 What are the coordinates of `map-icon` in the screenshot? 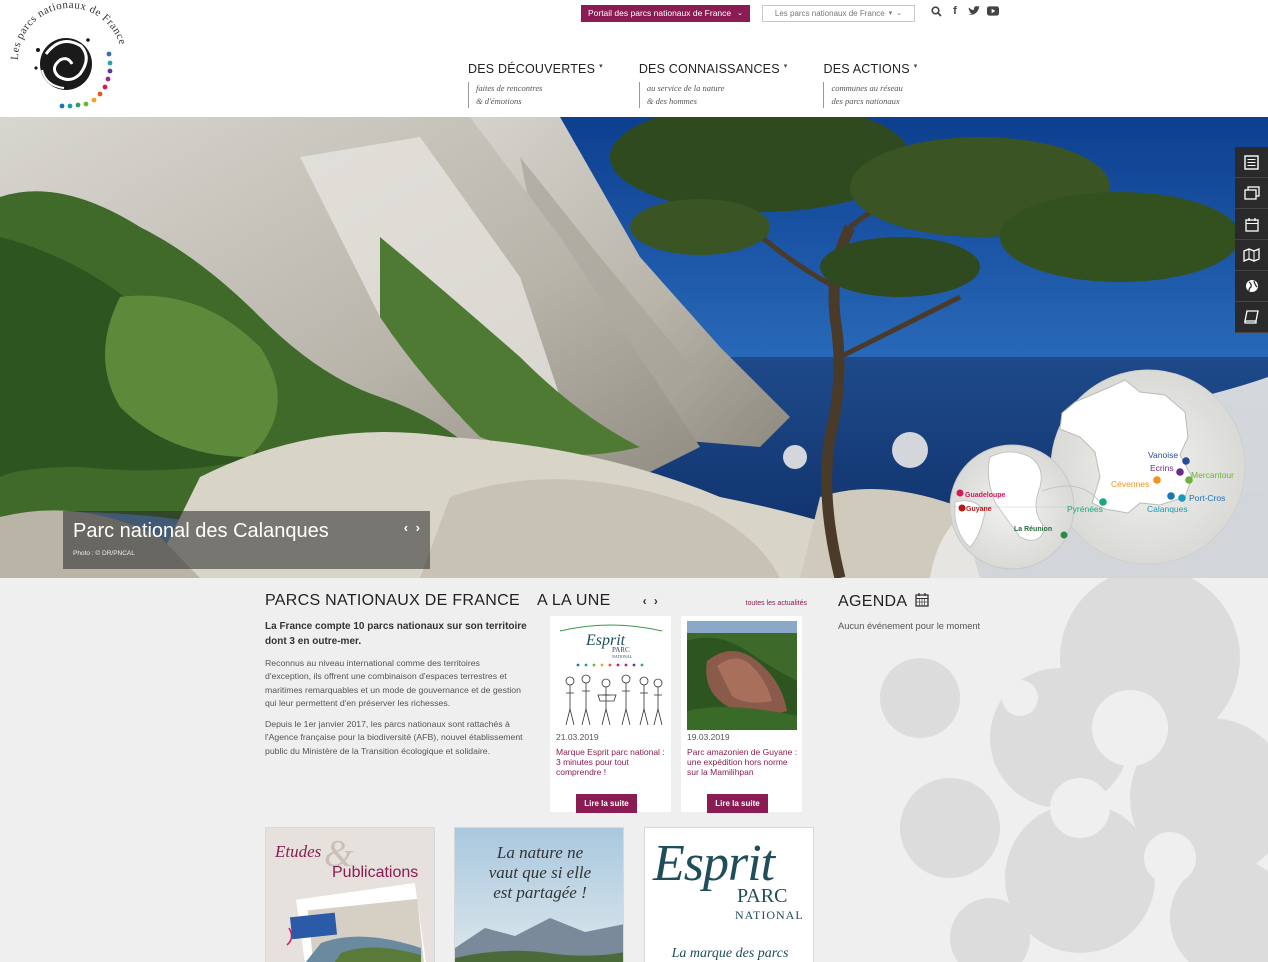 It's located at (1251, 255).